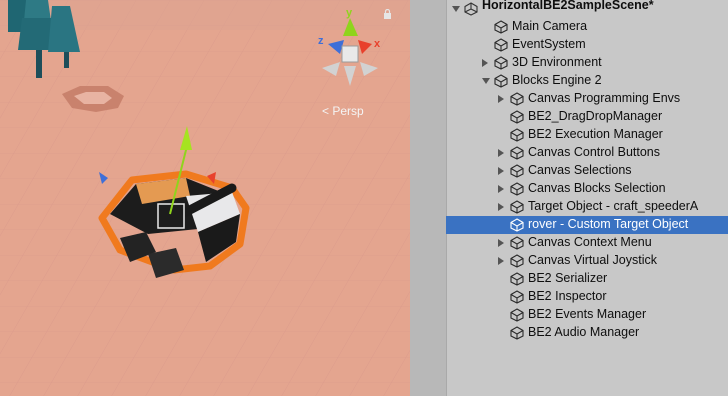 The height and width of the screenshot is (396, 728). I want to click on expand-arrow-down-icon, so click(486, 81).